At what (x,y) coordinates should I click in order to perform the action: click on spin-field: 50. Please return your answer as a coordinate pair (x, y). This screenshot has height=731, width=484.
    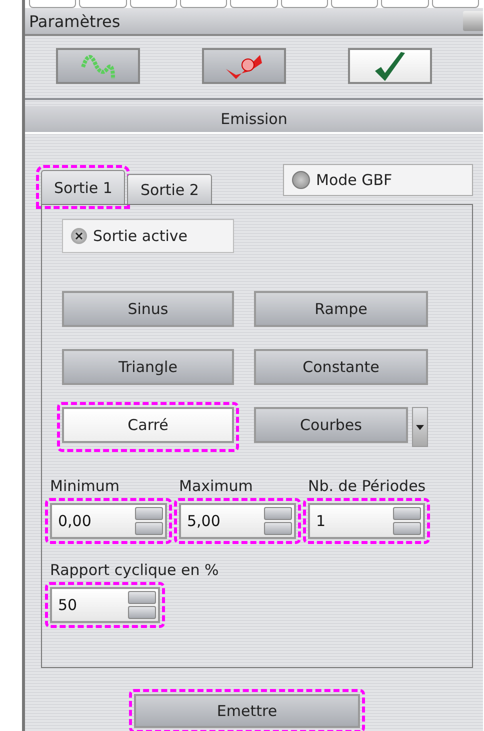
    Looking at the image, I should click on (105, 605).